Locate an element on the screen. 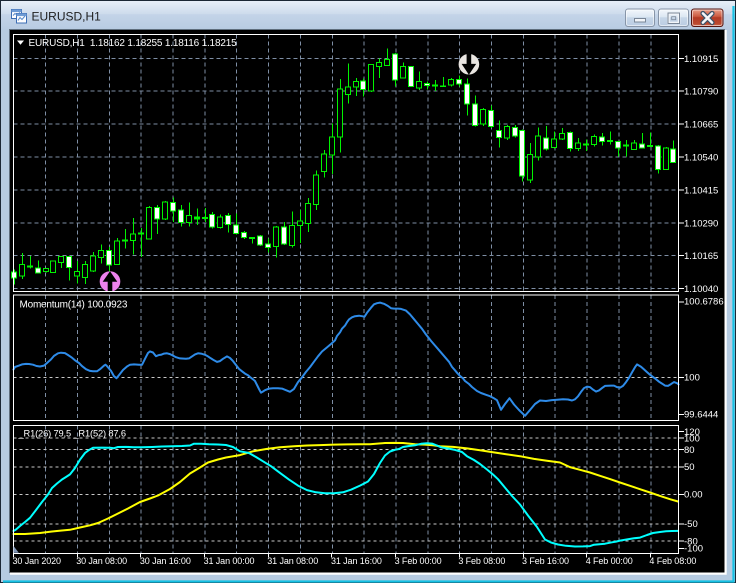 The width and height of the screenshot is (736, 583). svg-text: 100.6786 is located at coordinates (704, 302).